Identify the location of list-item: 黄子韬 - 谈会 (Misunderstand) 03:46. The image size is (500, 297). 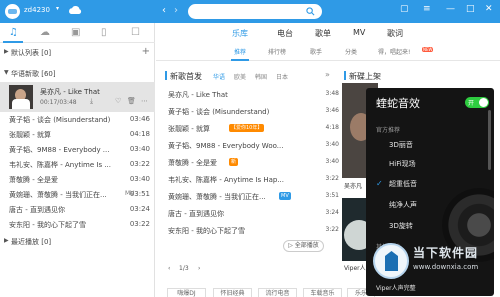
(77, 119).